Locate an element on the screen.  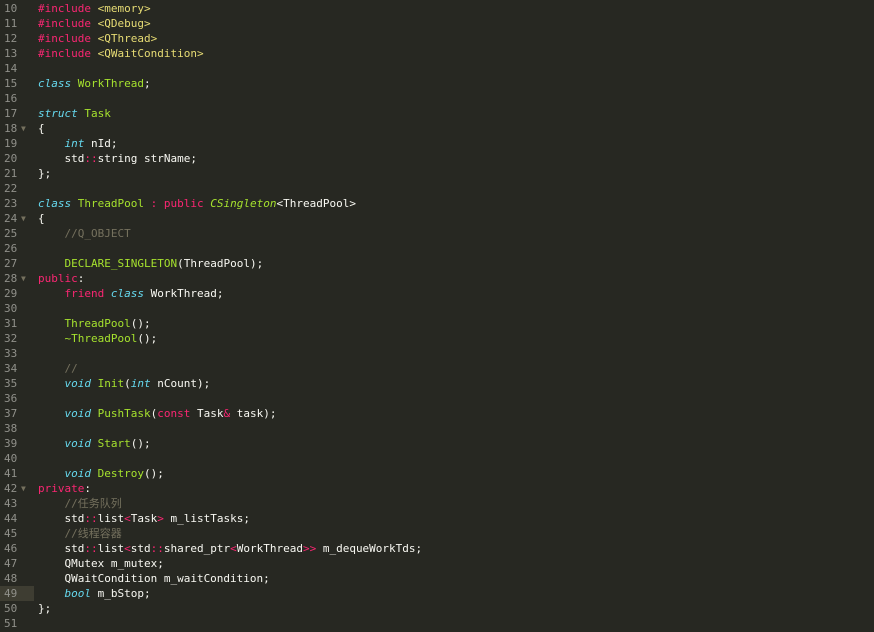
code-text: public: is located at coordinates (61, 278).